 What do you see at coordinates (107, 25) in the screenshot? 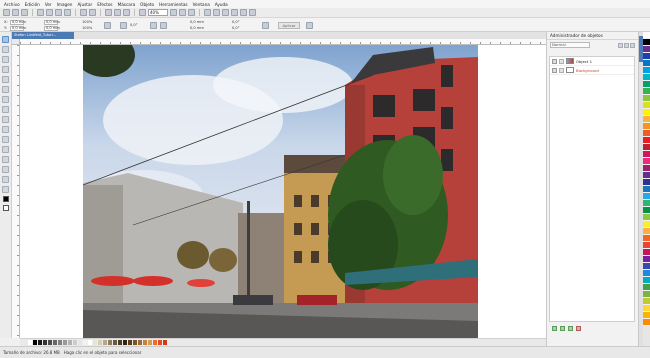
I see `lock-ratio-icon` at bounding box center [107, 25].